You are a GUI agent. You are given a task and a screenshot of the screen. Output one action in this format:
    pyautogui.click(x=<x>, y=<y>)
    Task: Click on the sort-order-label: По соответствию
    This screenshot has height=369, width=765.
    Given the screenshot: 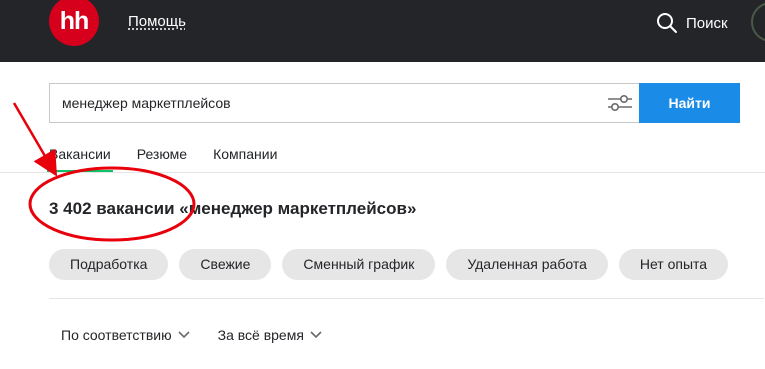 What is the action you would take?
    pyautogui.click(x=116, y=335)
    